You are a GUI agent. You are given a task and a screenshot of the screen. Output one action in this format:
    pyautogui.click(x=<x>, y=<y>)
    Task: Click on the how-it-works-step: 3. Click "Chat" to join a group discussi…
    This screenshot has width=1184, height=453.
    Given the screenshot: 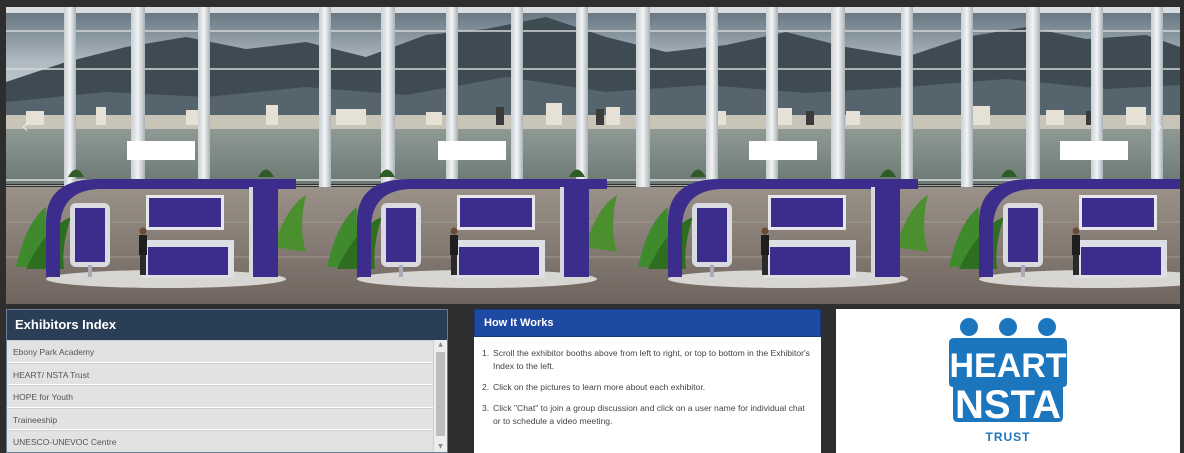 What is the action you would take?
    pyautogui.click(x=646, y=415)
    